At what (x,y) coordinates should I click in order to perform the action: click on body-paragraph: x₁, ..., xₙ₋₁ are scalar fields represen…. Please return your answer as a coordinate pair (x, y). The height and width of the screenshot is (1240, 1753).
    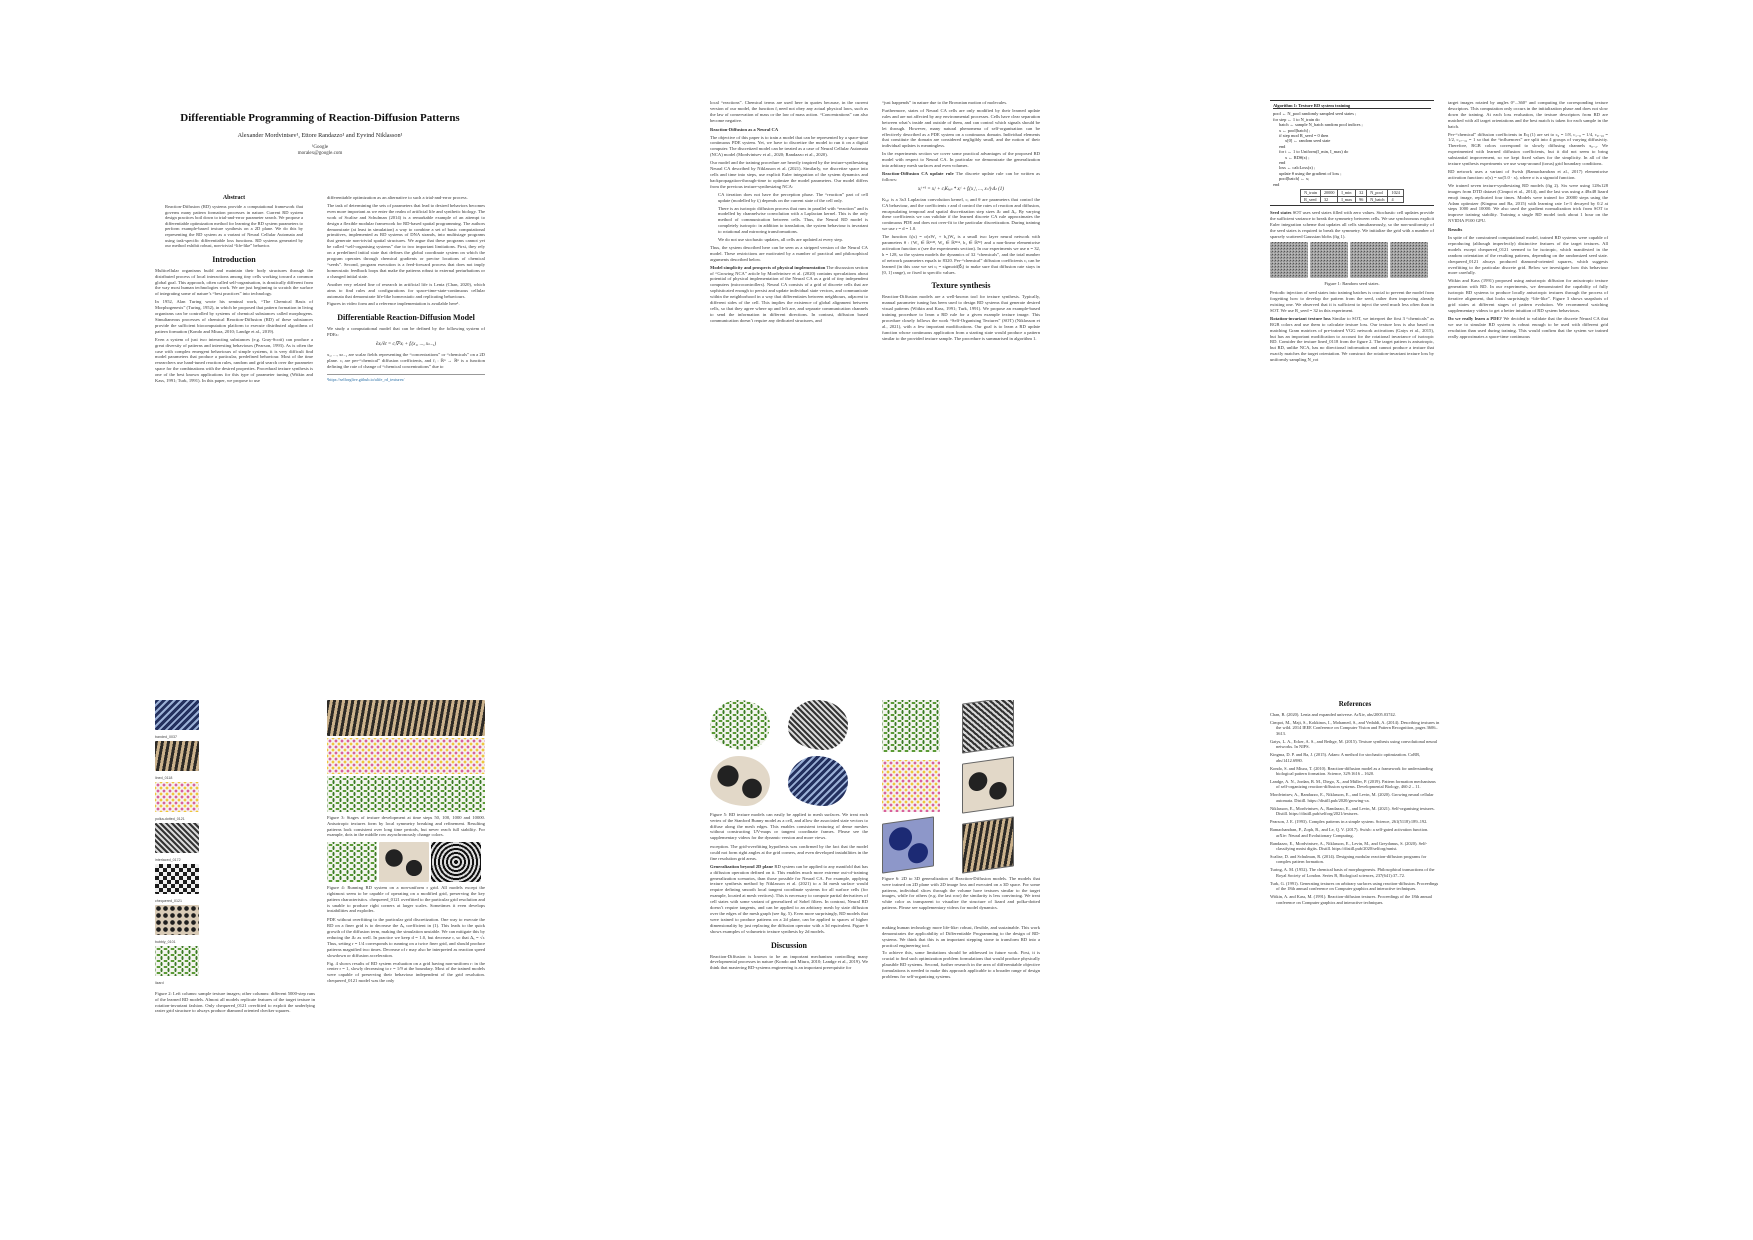
    Looking at the image, I should click on (406, 360).